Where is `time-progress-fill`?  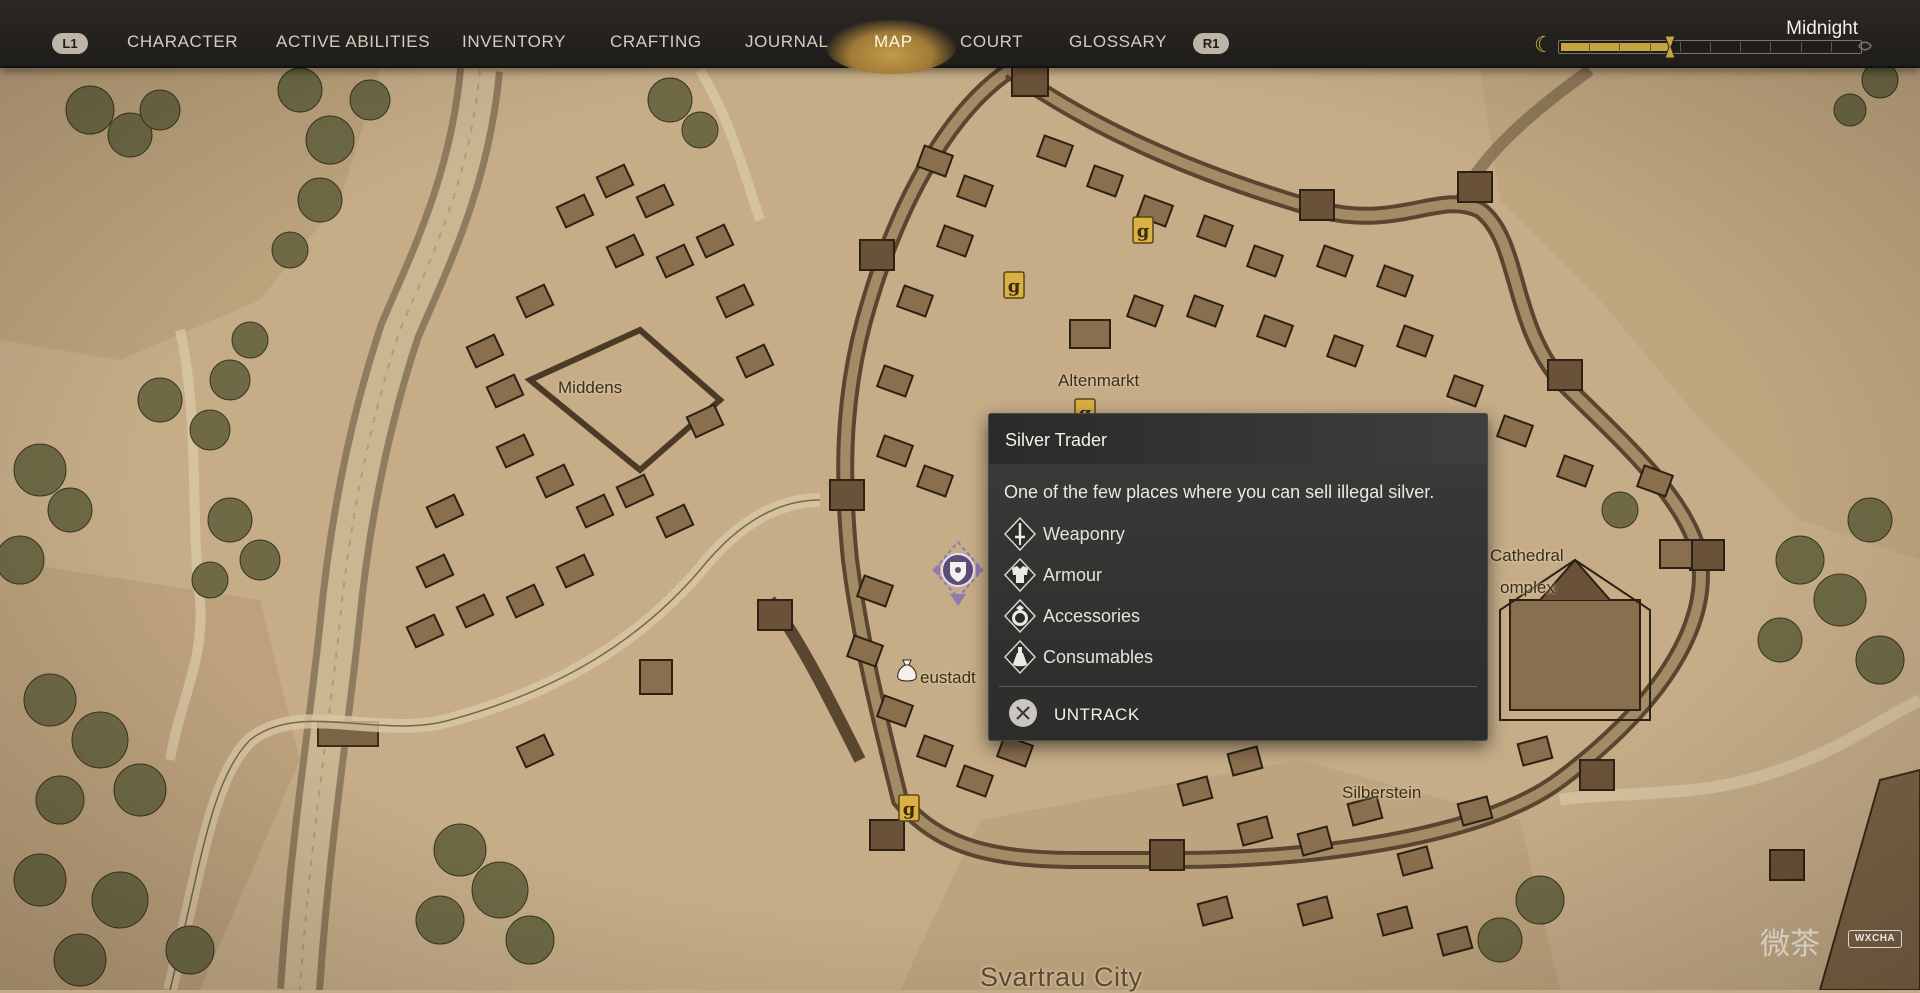
time-progress-fill is located at coordinates (1616, 47).